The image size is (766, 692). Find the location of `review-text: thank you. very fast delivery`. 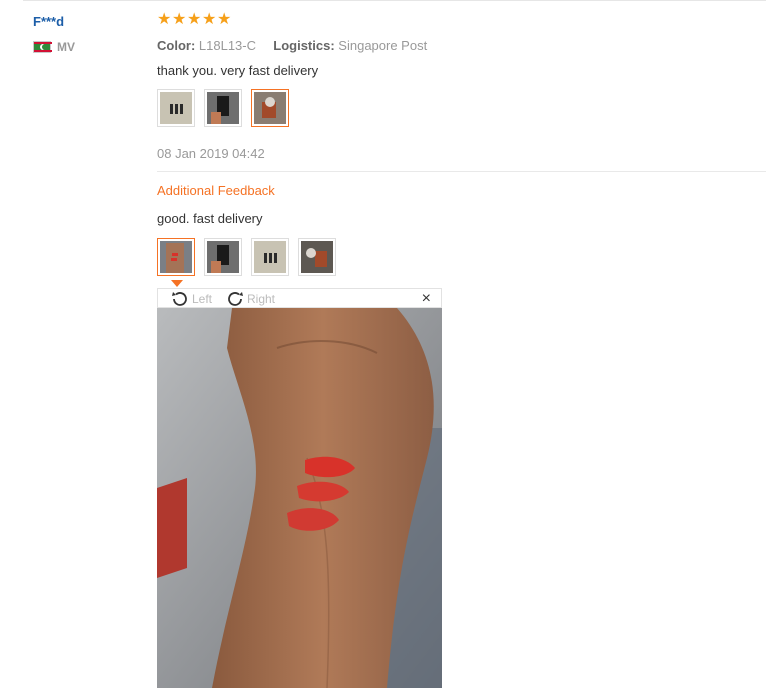

review-text: thank you. very fast delivery is located at coordinates (238, 70).